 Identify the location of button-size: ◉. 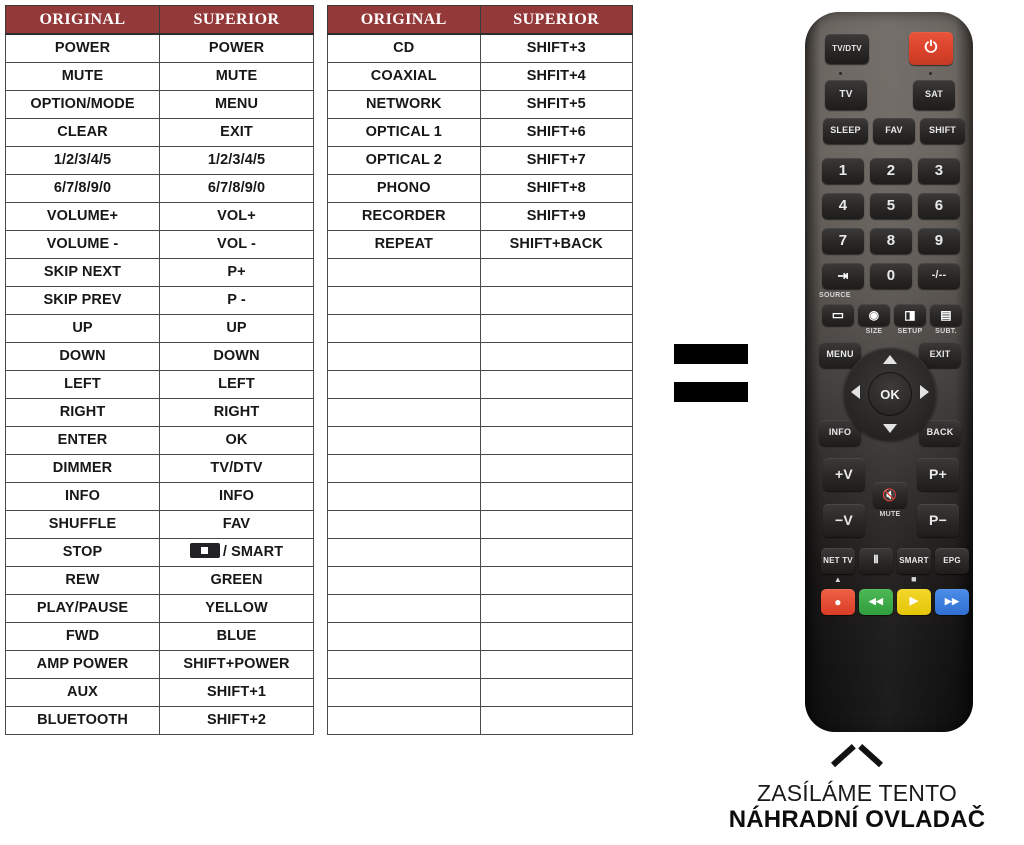
(874, 315).